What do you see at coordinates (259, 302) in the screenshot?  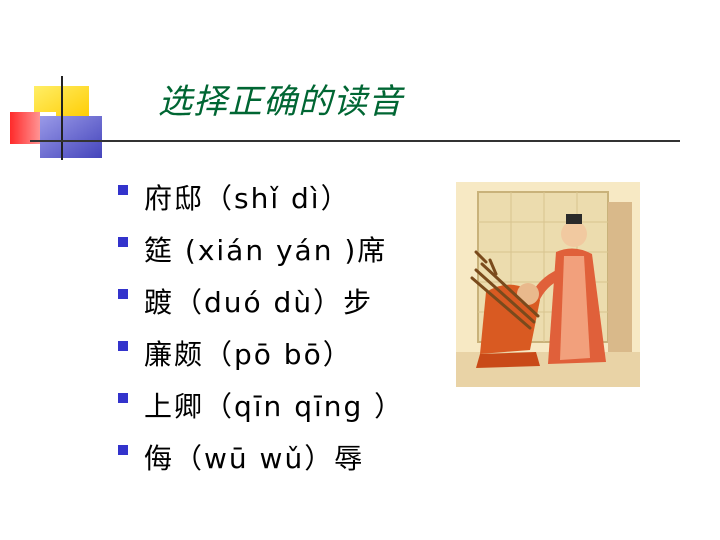 I see `list-item-text: 踱（duó dù）步` at bounding box center [259, 302].